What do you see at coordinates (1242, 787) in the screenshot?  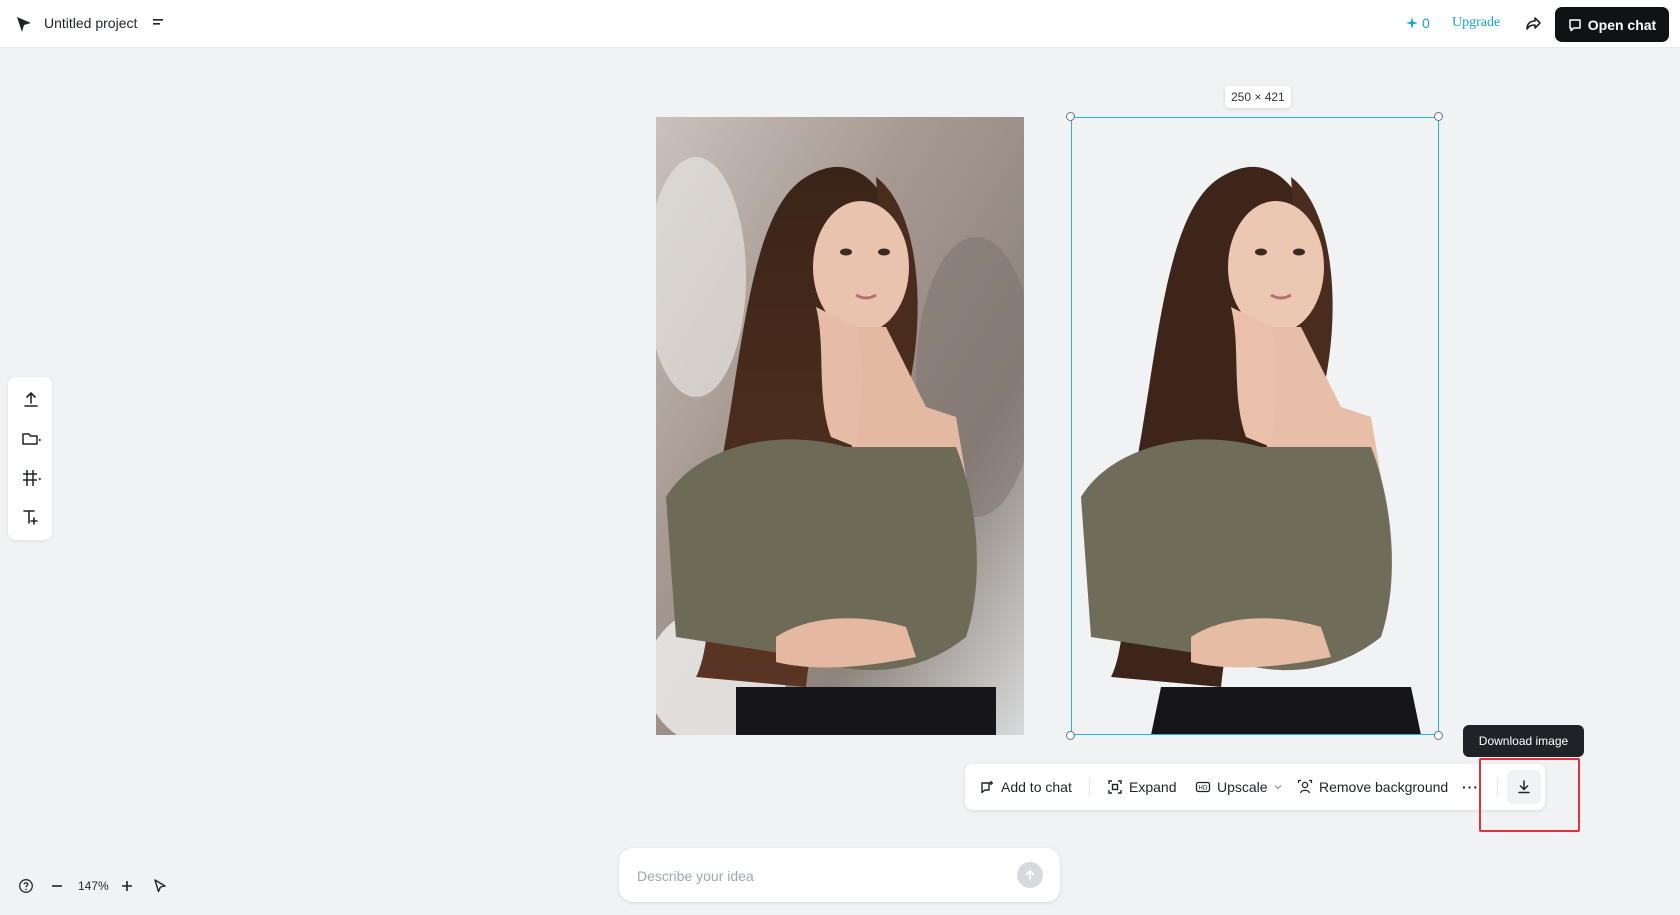 I see `upscale-label: Upscale` at bounding box center [1242, 787].